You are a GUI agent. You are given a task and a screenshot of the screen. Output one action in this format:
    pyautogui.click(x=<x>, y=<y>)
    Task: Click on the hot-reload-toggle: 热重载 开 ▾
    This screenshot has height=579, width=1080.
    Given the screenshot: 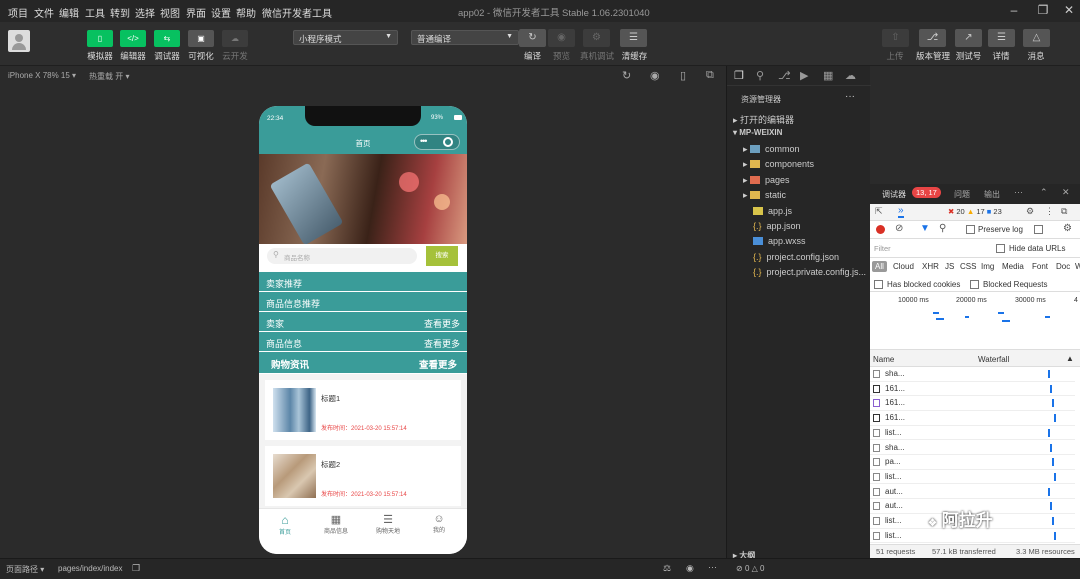 What is the action you would take?
    pyautogui.click(x=109, y=76)
    